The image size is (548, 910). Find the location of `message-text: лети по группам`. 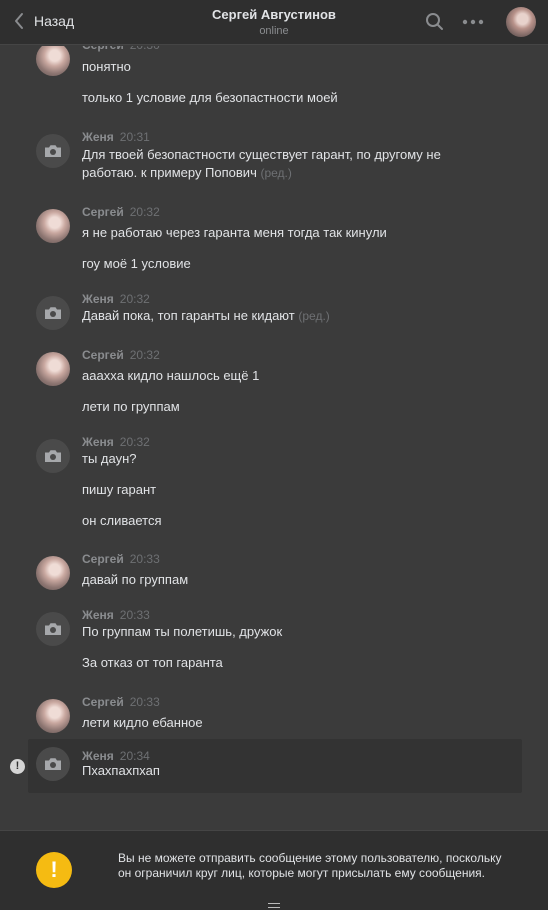

message-text: лети по группам is located at coordinates (131, 406).